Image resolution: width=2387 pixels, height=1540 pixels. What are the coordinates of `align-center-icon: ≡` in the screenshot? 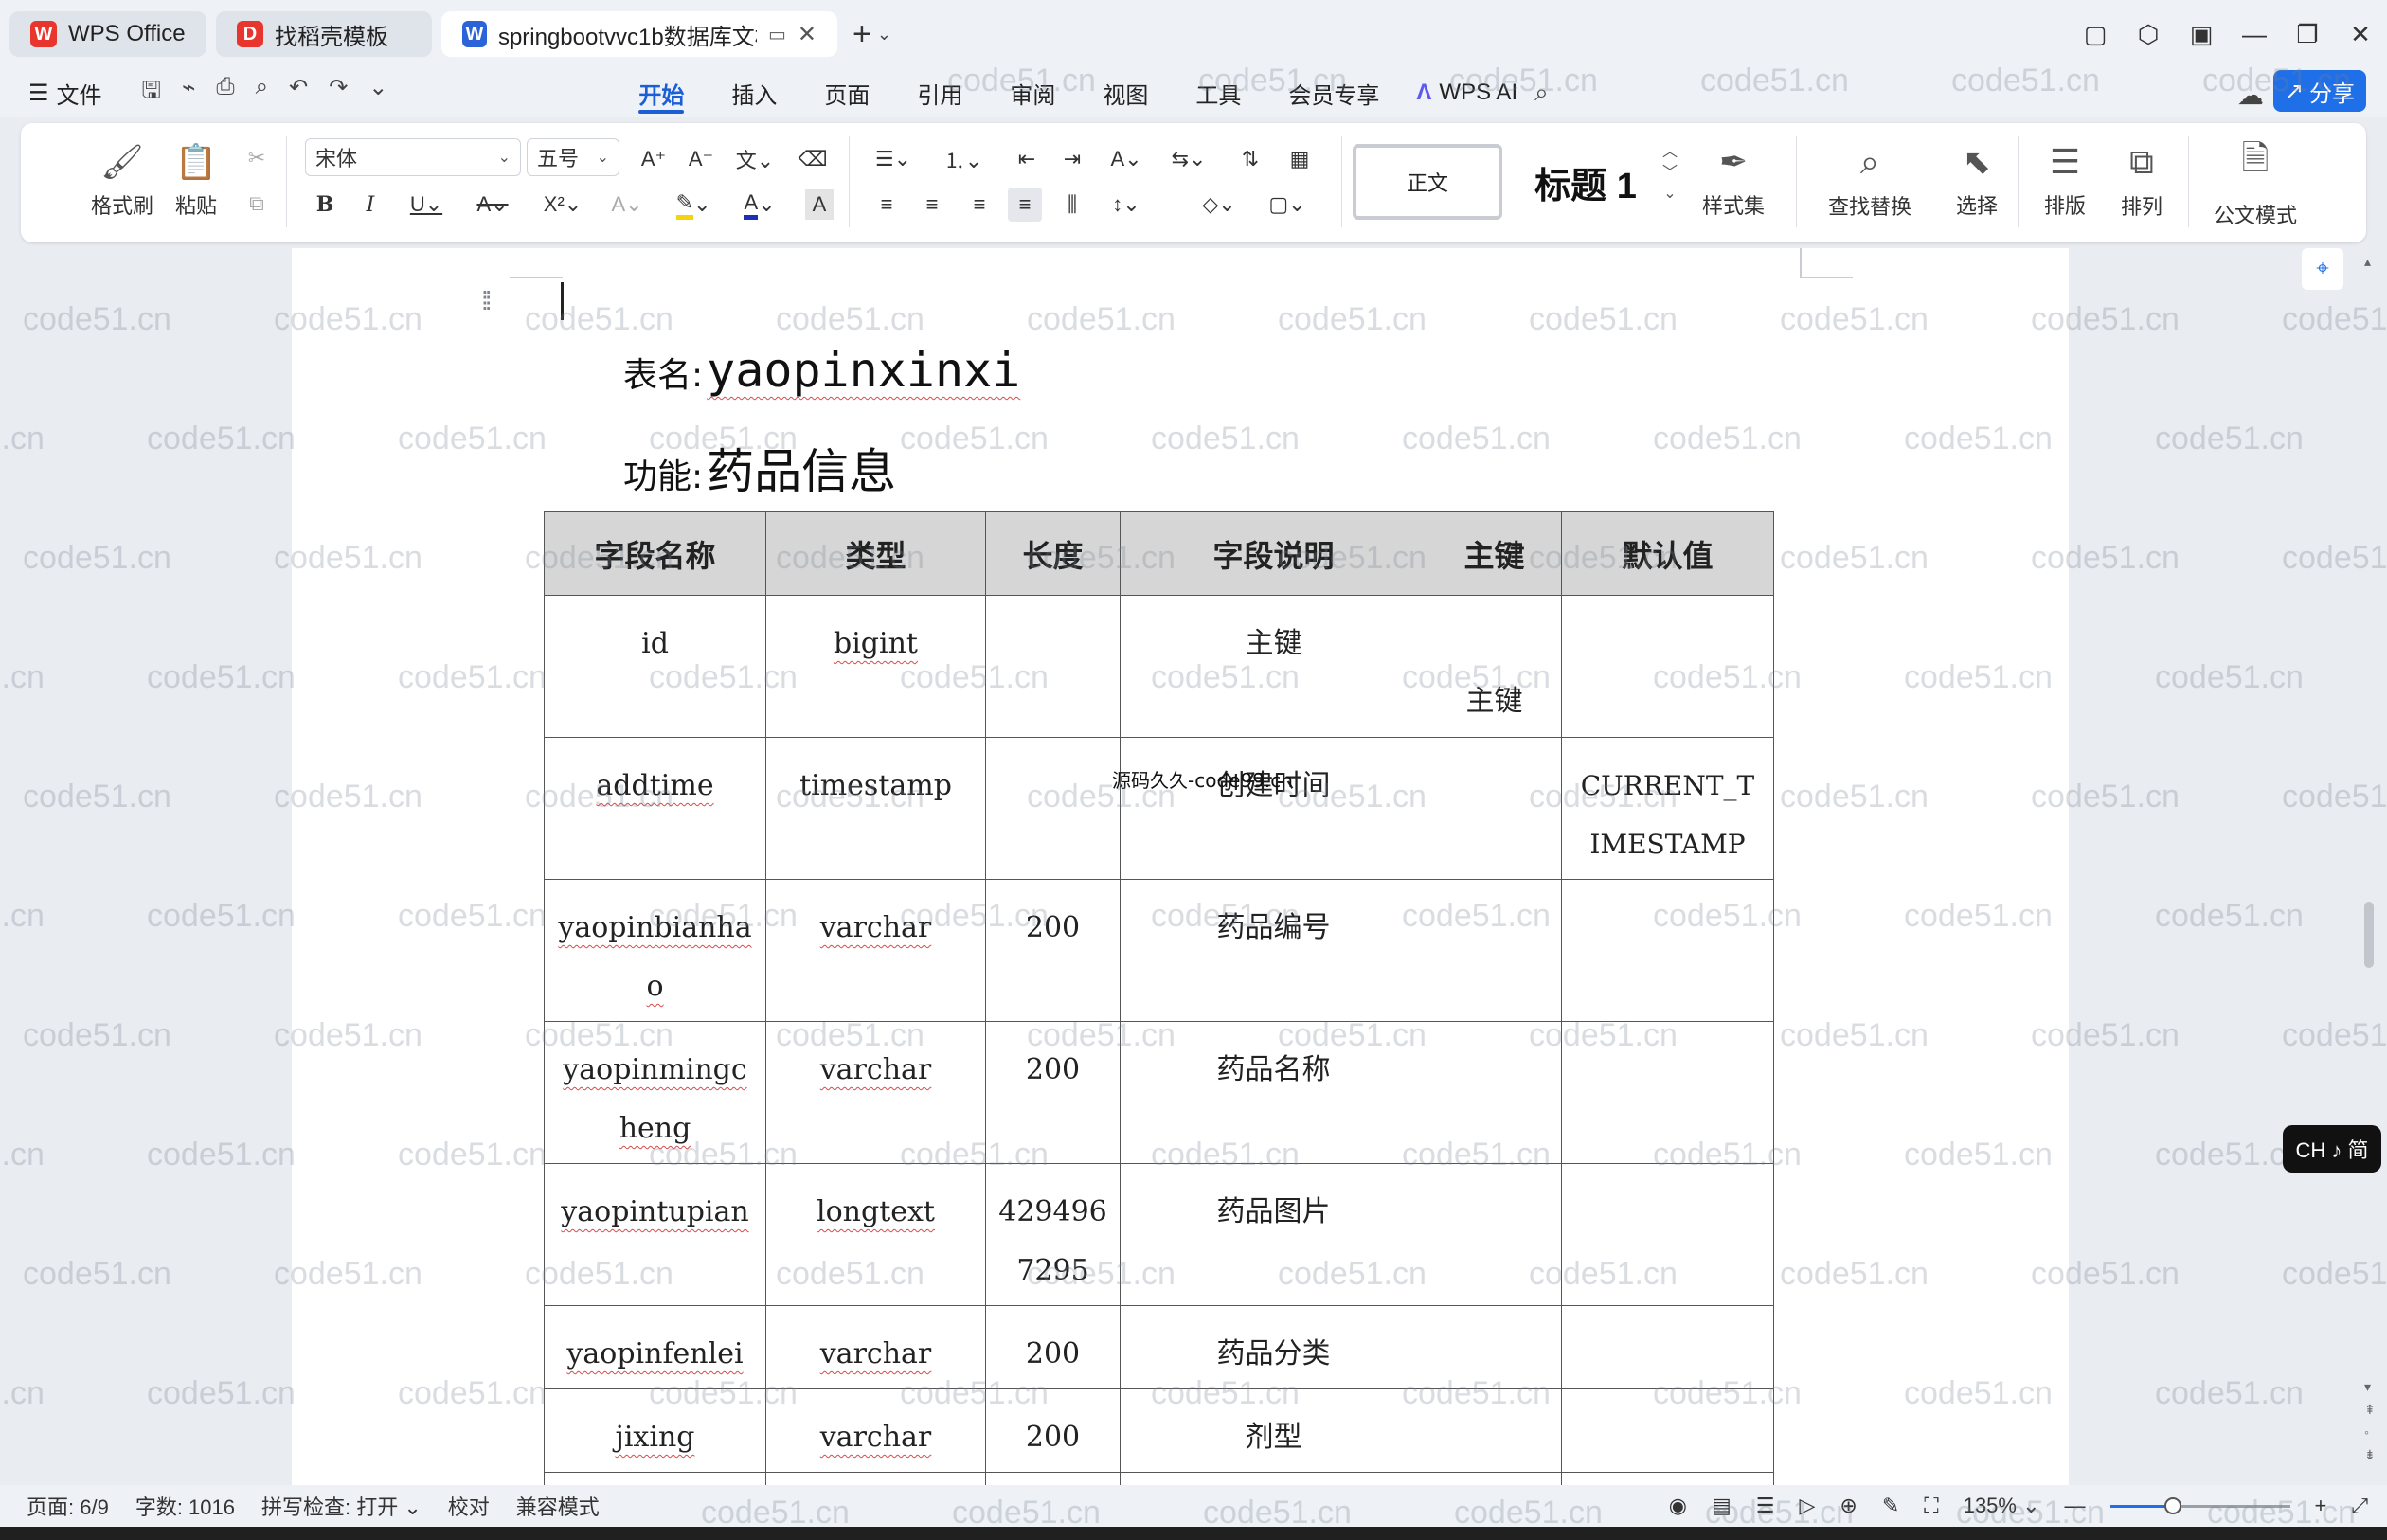 It's located at (932, 205).